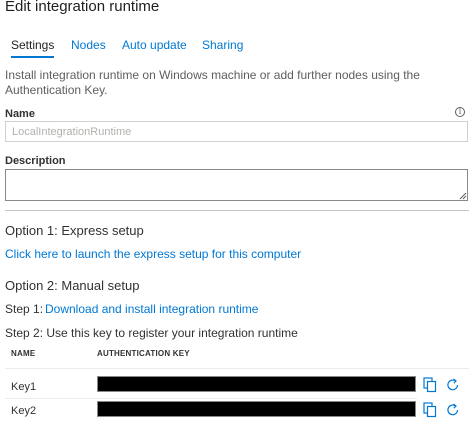 The width and height of the screenshot is (474, 425). What do you see at coordinates (24, 411) in the screenshot?
I see `key2-name: Key2` at bounding box center [24, 411].